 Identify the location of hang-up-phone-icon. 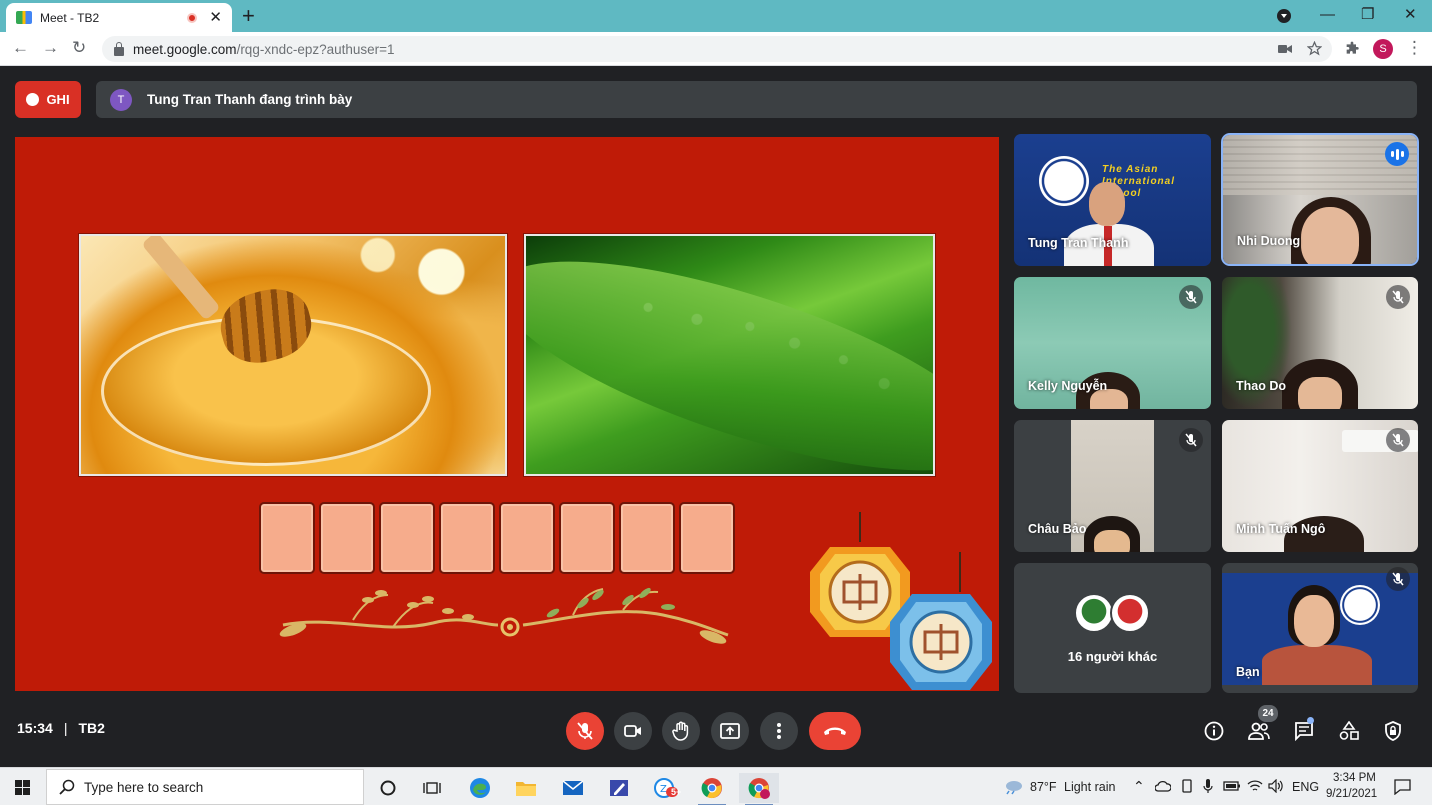
(835, 731).